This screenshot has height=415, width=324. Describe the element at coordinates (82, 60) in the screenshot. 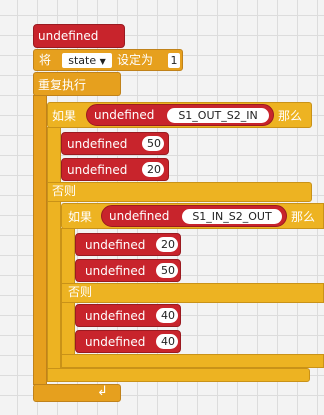

I see `variable-name: state` at that location.